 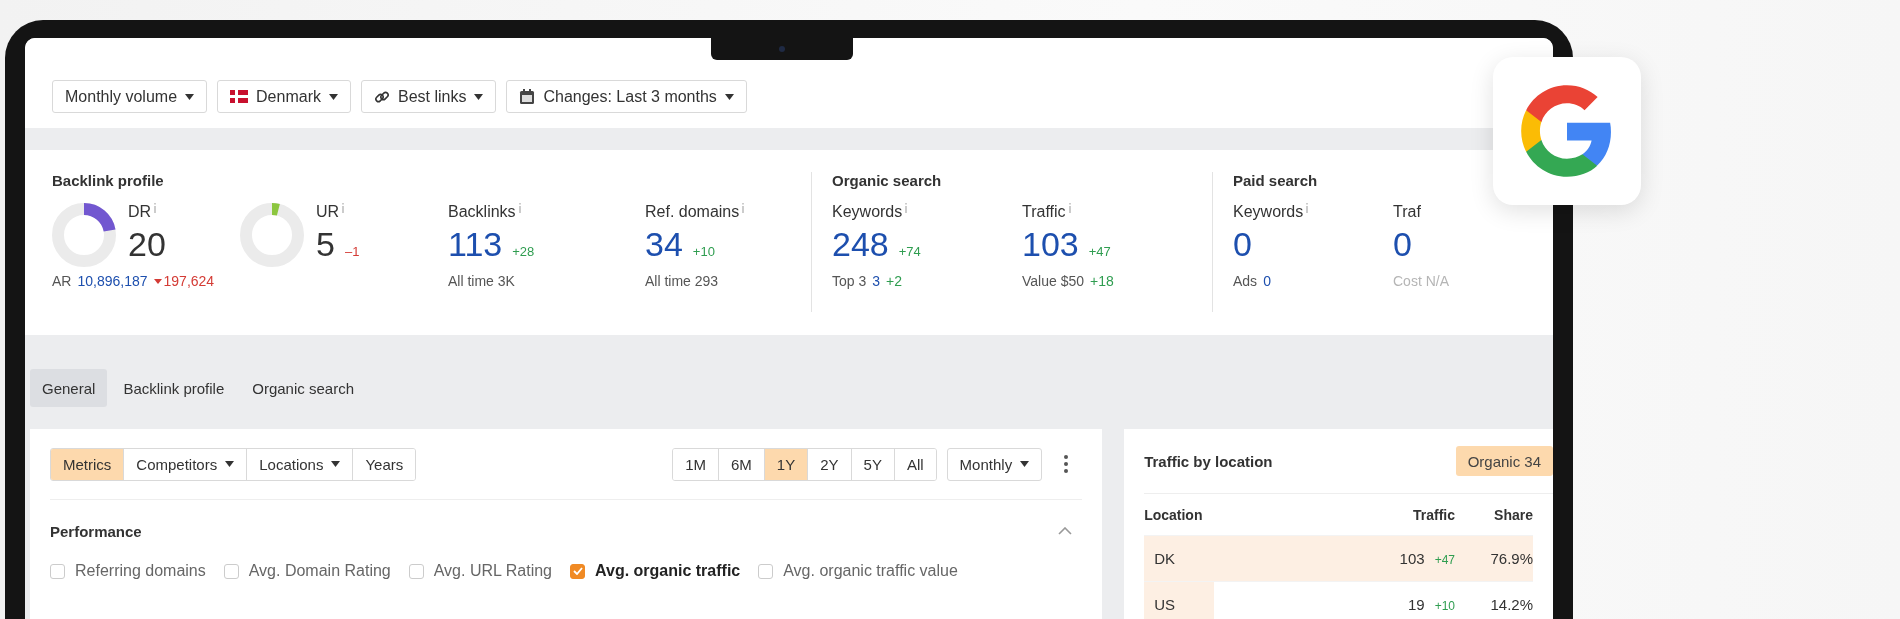 What do you see at coordinates (876, 281) in the screenshot?
I see `footer-text: 3` at bounding box center [876, 281].